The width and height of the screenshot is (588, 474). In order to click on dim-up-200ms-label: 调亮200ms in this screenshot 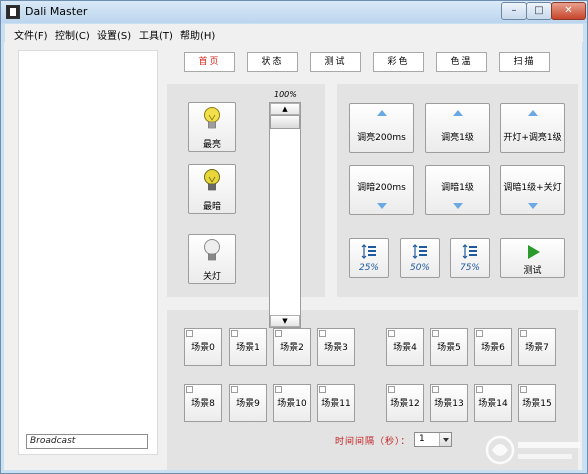, I will do `click(381, 138)`.